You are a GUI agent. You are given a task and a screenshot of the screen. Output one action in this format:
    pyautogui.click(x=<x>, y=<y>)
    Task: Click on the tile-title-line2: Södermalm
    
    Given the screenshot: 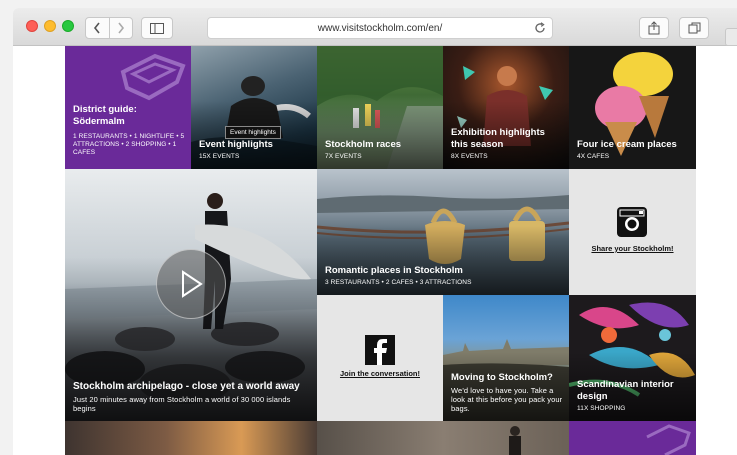 What is the action you would take?
    pyautogui.click(x=99, y=121)
    